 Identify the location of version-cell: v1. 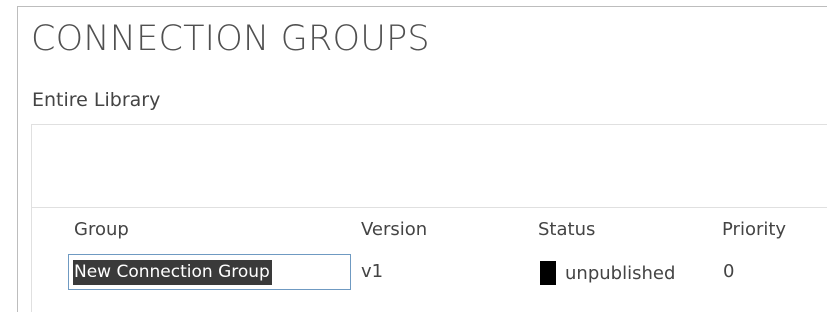
(372, 271).